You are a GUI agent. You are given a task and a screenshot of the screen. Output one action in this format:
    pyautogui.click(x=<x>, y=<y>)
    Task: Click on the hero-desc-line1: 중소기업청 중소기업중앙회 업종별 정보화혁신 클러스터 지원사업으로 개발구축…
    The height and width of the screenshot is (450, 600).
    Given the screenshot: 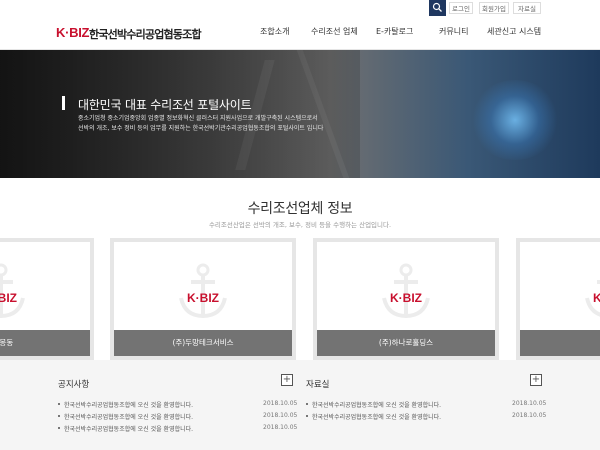 What is the action you would take?
    pyautogui.click(x=198, y=118)
    